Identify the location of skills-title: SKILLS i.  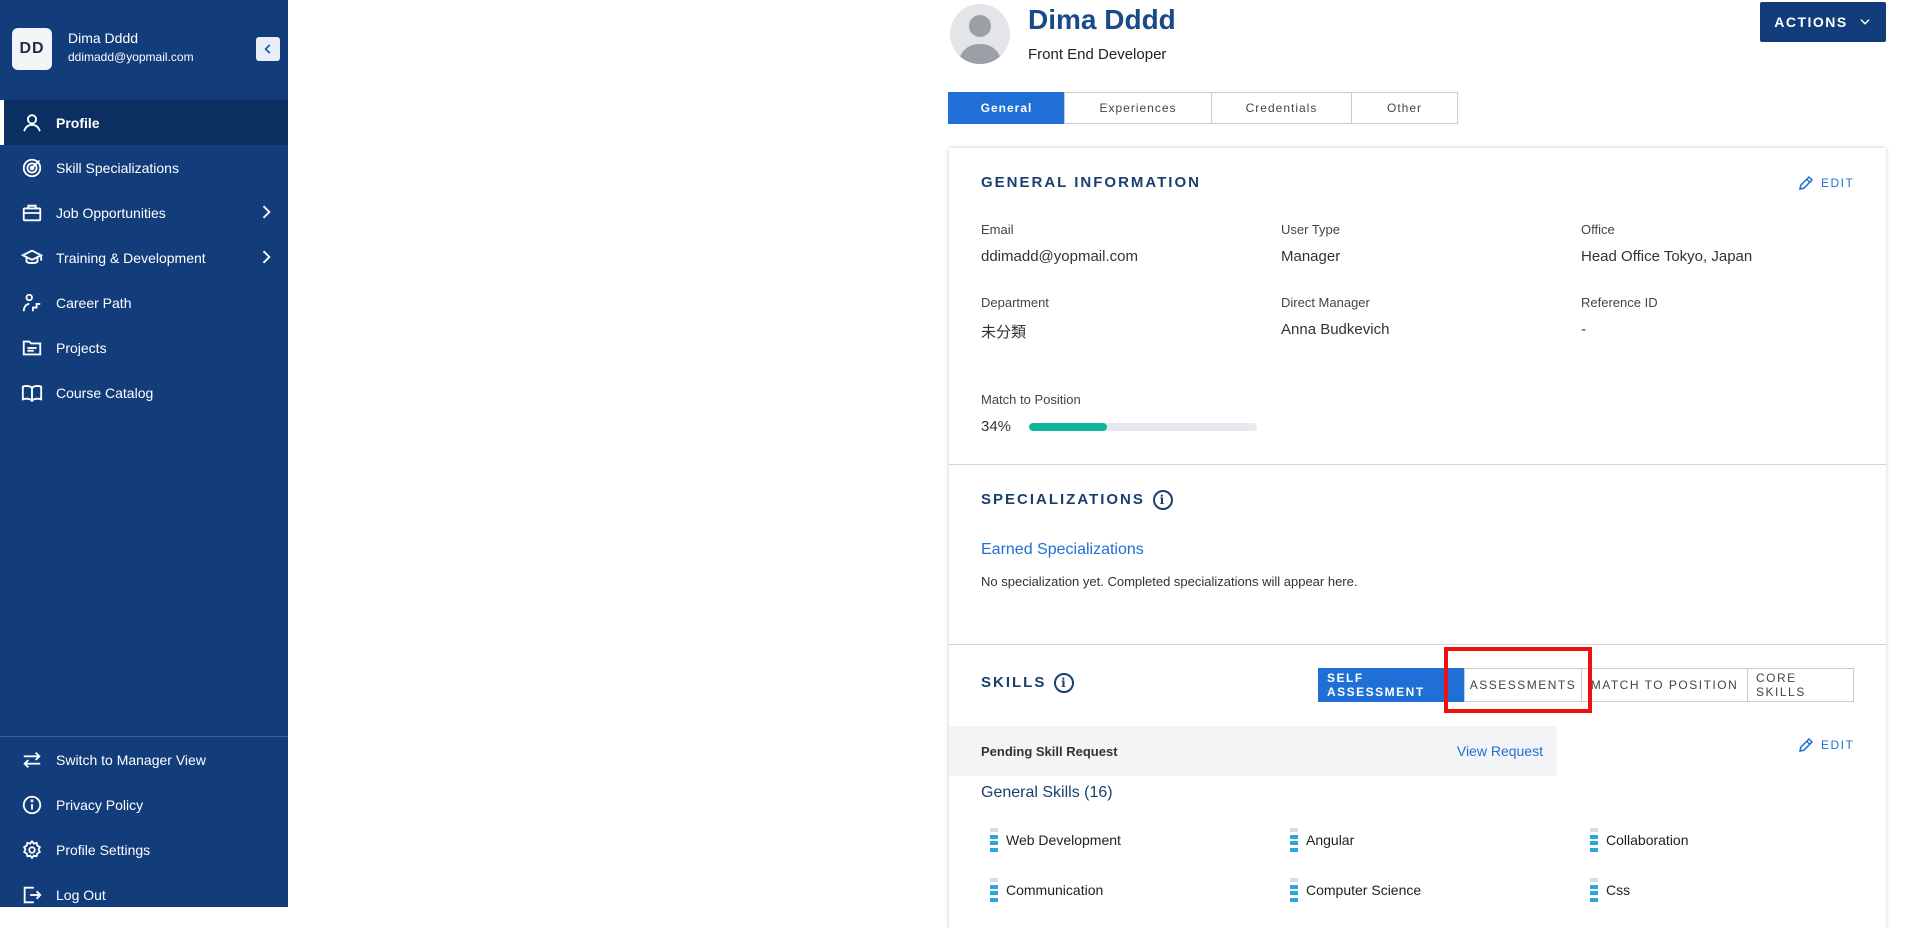
(1028, 683).